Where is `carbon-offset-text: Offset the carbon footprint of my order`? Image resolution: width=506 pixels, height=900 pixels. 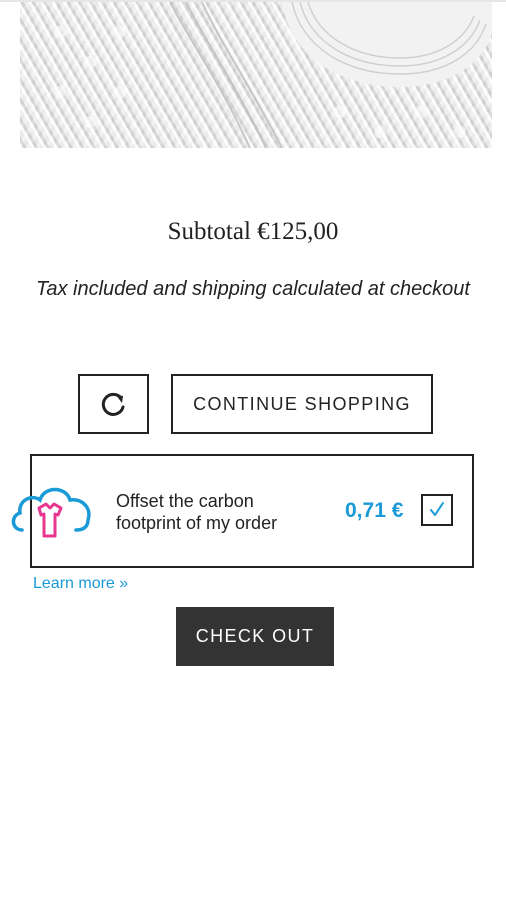
carbon-offset-text: Offset the carbon footprint of my order is located at coordinates (197, 512).